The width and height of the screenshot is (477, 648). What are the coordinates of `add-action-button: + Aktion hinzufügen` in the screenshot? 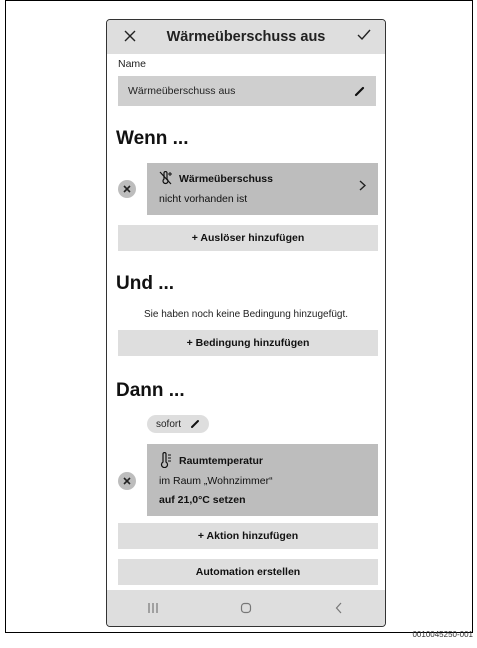 It's located at (248, 536).